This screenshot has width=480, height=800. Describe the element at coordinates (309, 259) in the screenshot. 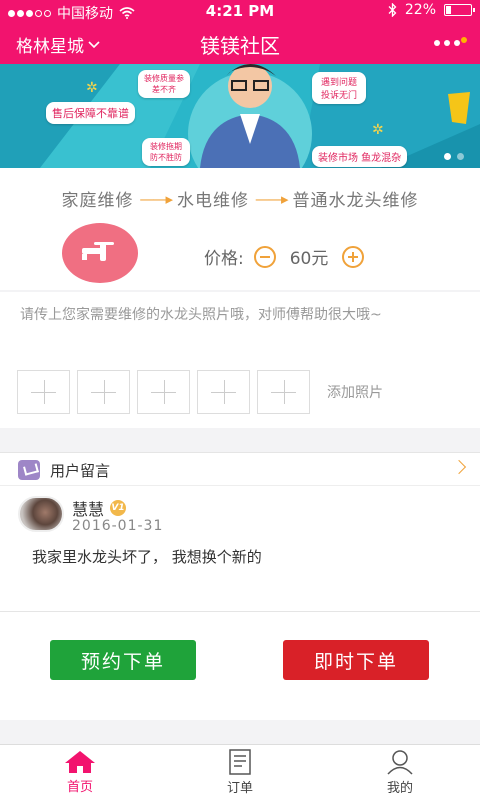

I see `price-value: 60元` at that location.